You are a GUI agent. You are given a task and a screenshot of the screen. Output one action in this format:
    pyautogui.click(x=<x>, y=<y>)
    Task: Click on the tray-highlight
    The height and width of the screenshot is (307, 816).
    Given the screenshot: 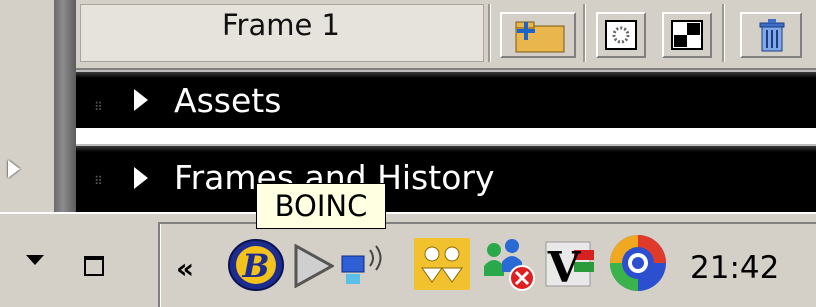 What is the action you would take?
    pyautogui.click(x=162, y=265)
    